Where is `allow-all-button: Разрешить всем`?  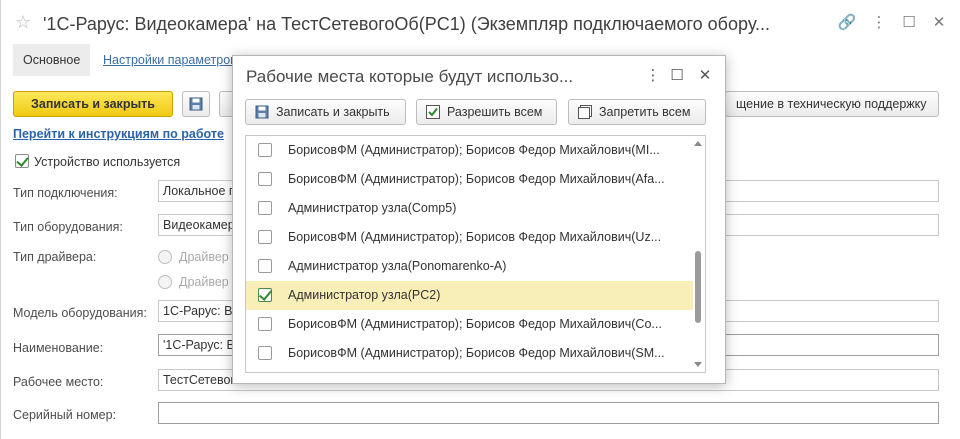 allow-all-button: Разрешить всем is located at coordinates (486, 112).